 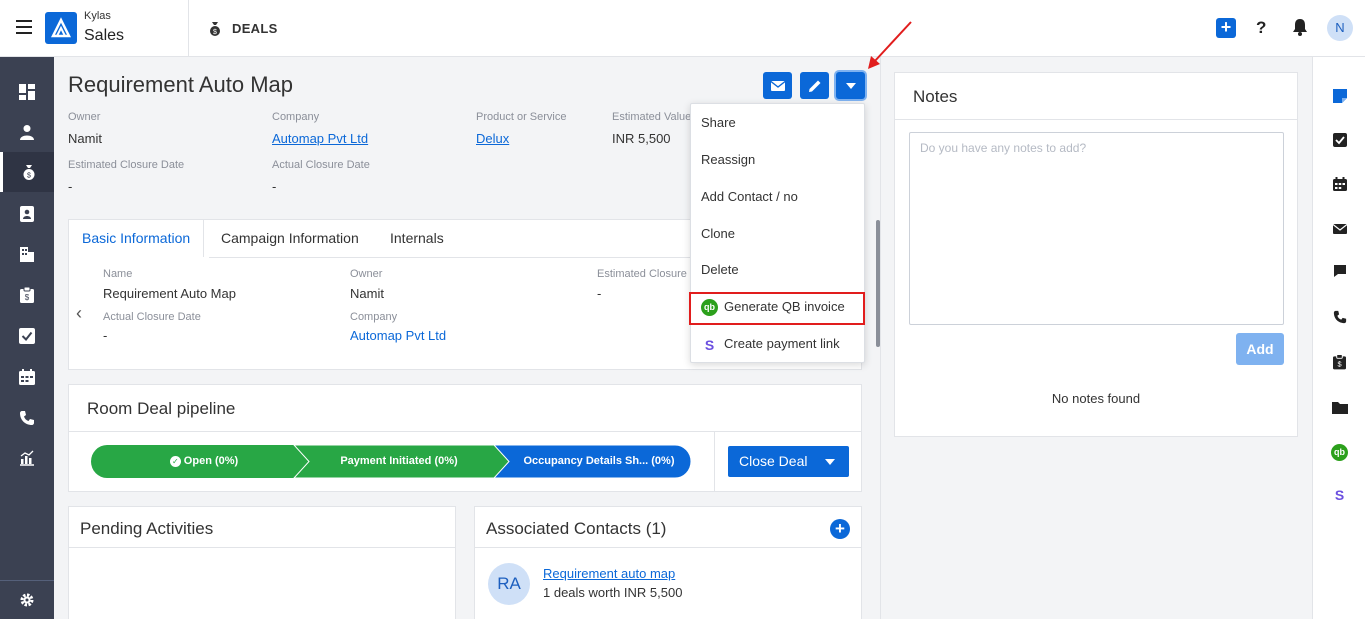 What do you see at coordinates (27, 172) in the screenshot?
I see `deals-icon: $` at bounding box center [27, 172].